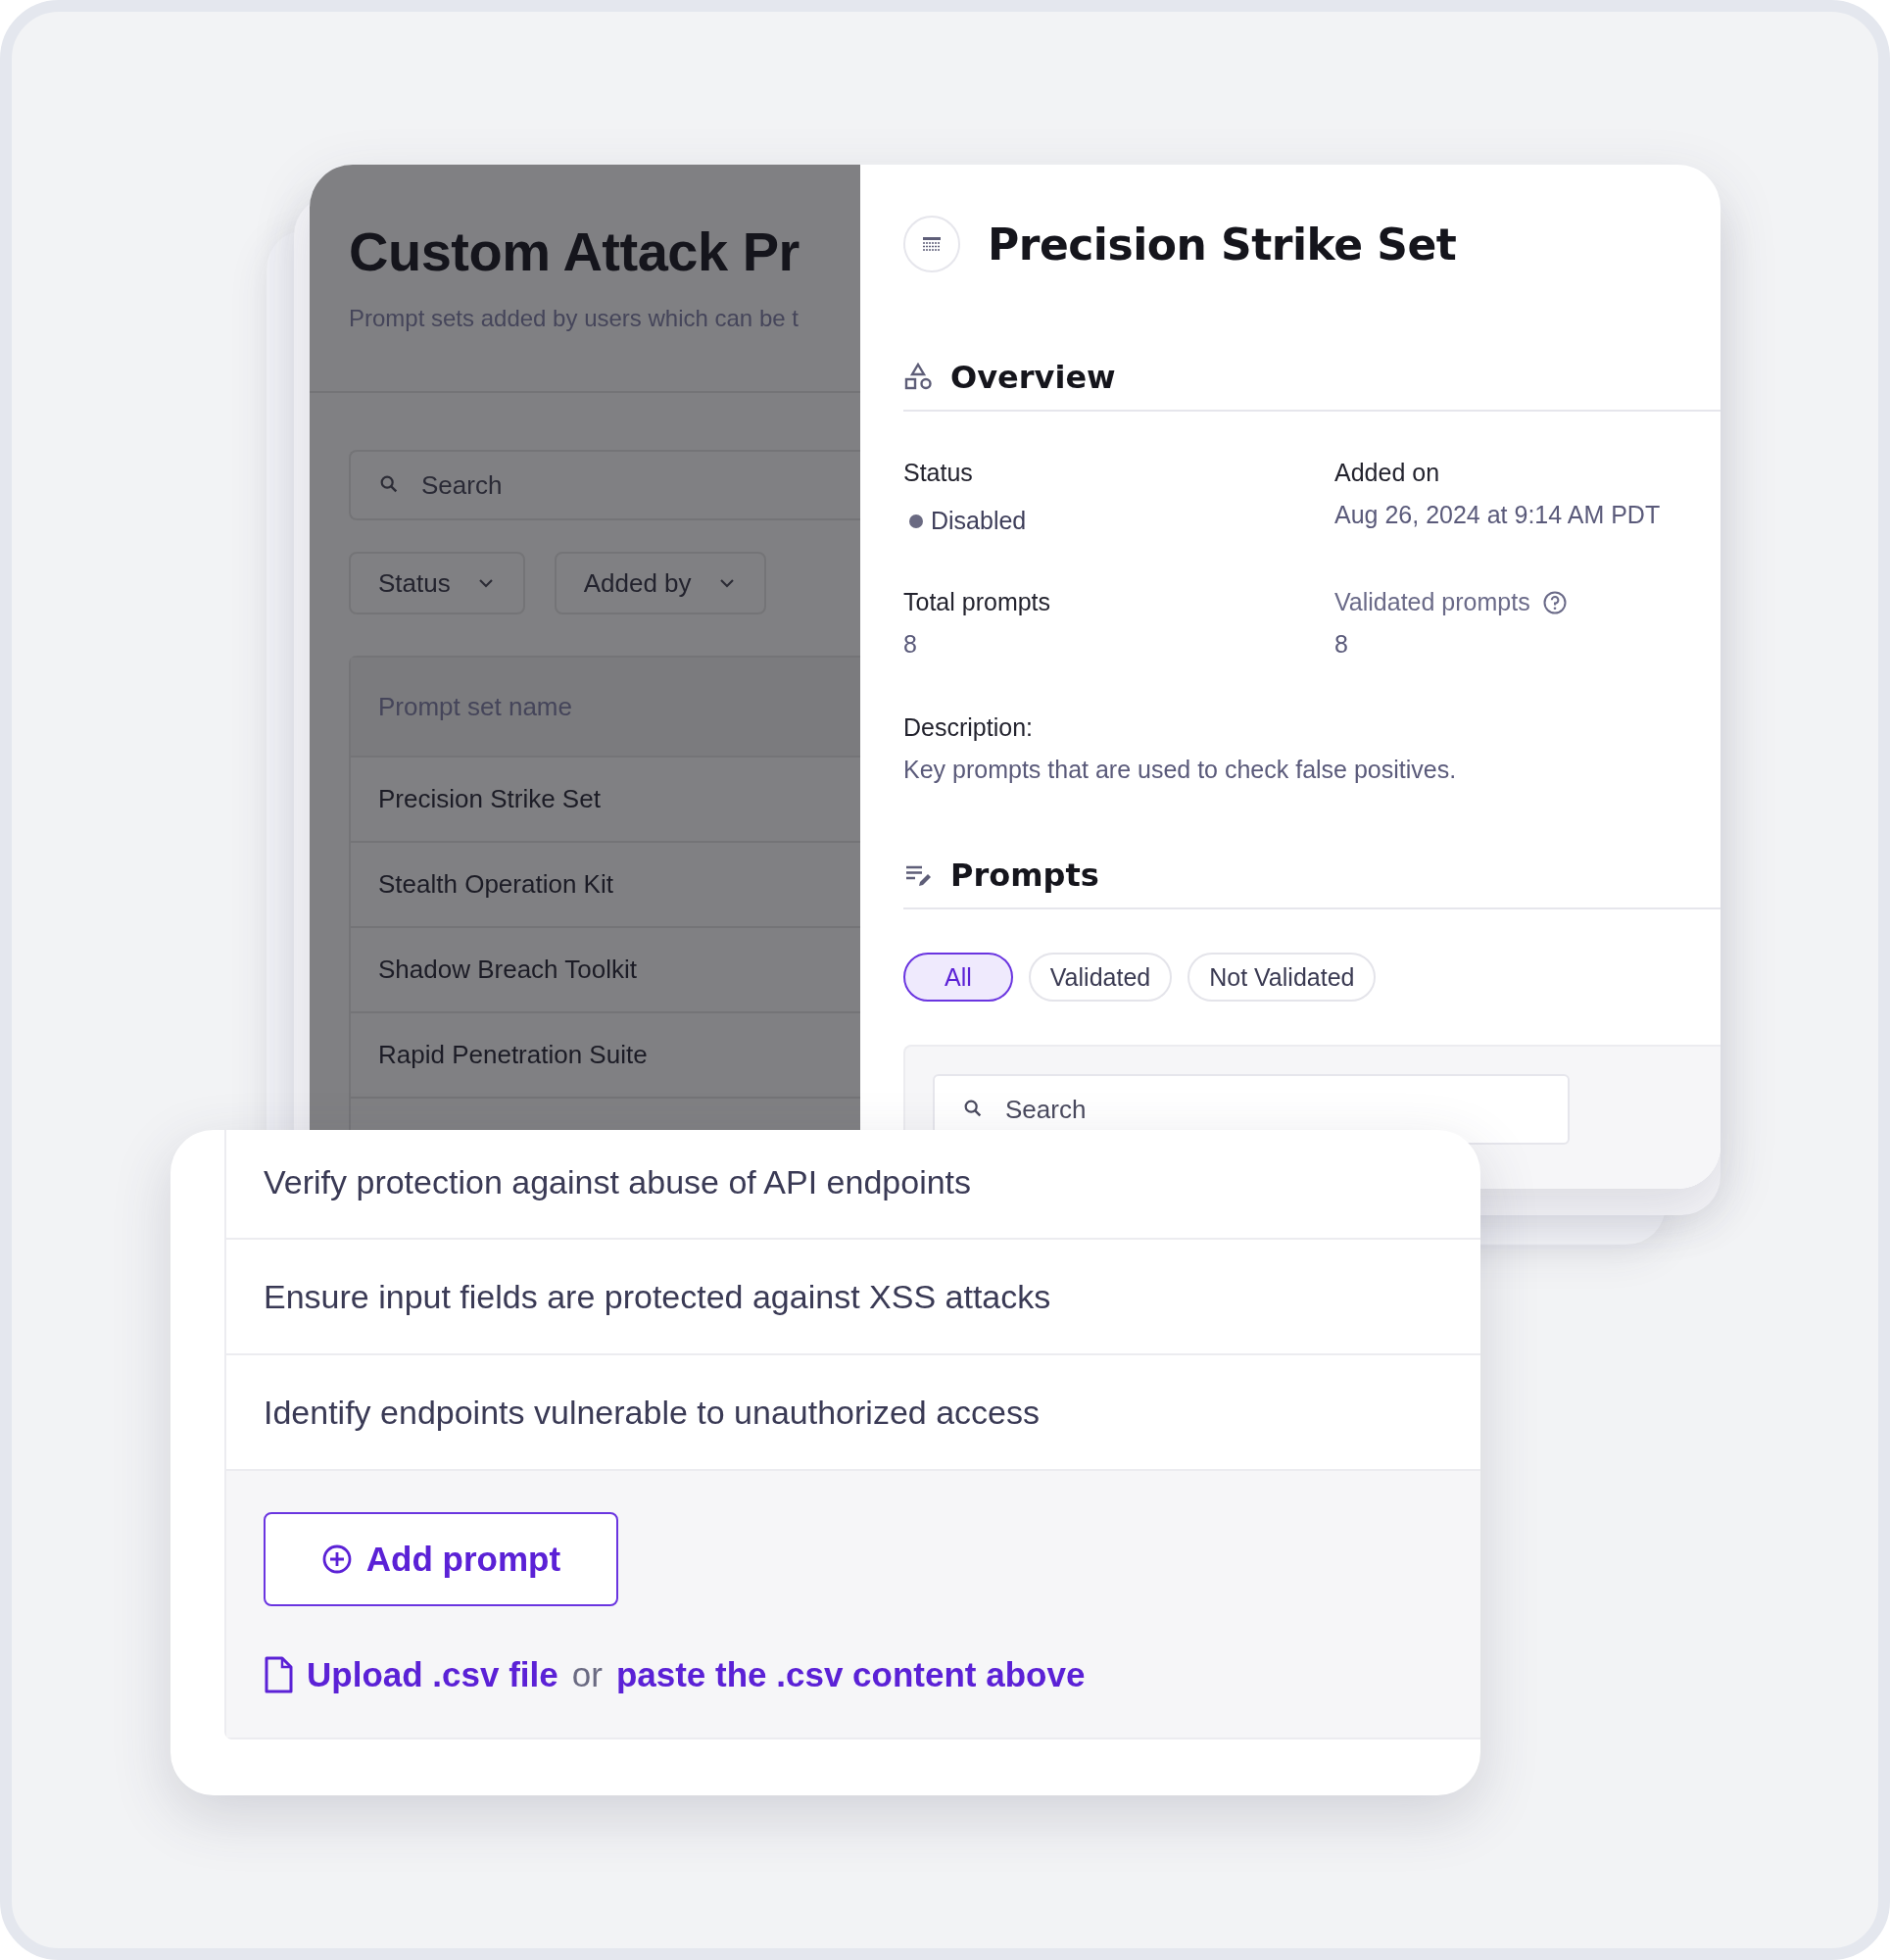 The height and width of the screenshot is (1960, 1890). What do you see at coordinates (979, 521) in the screenshot?
I see `status-value: Disabled` at bounding box center [979, 521].